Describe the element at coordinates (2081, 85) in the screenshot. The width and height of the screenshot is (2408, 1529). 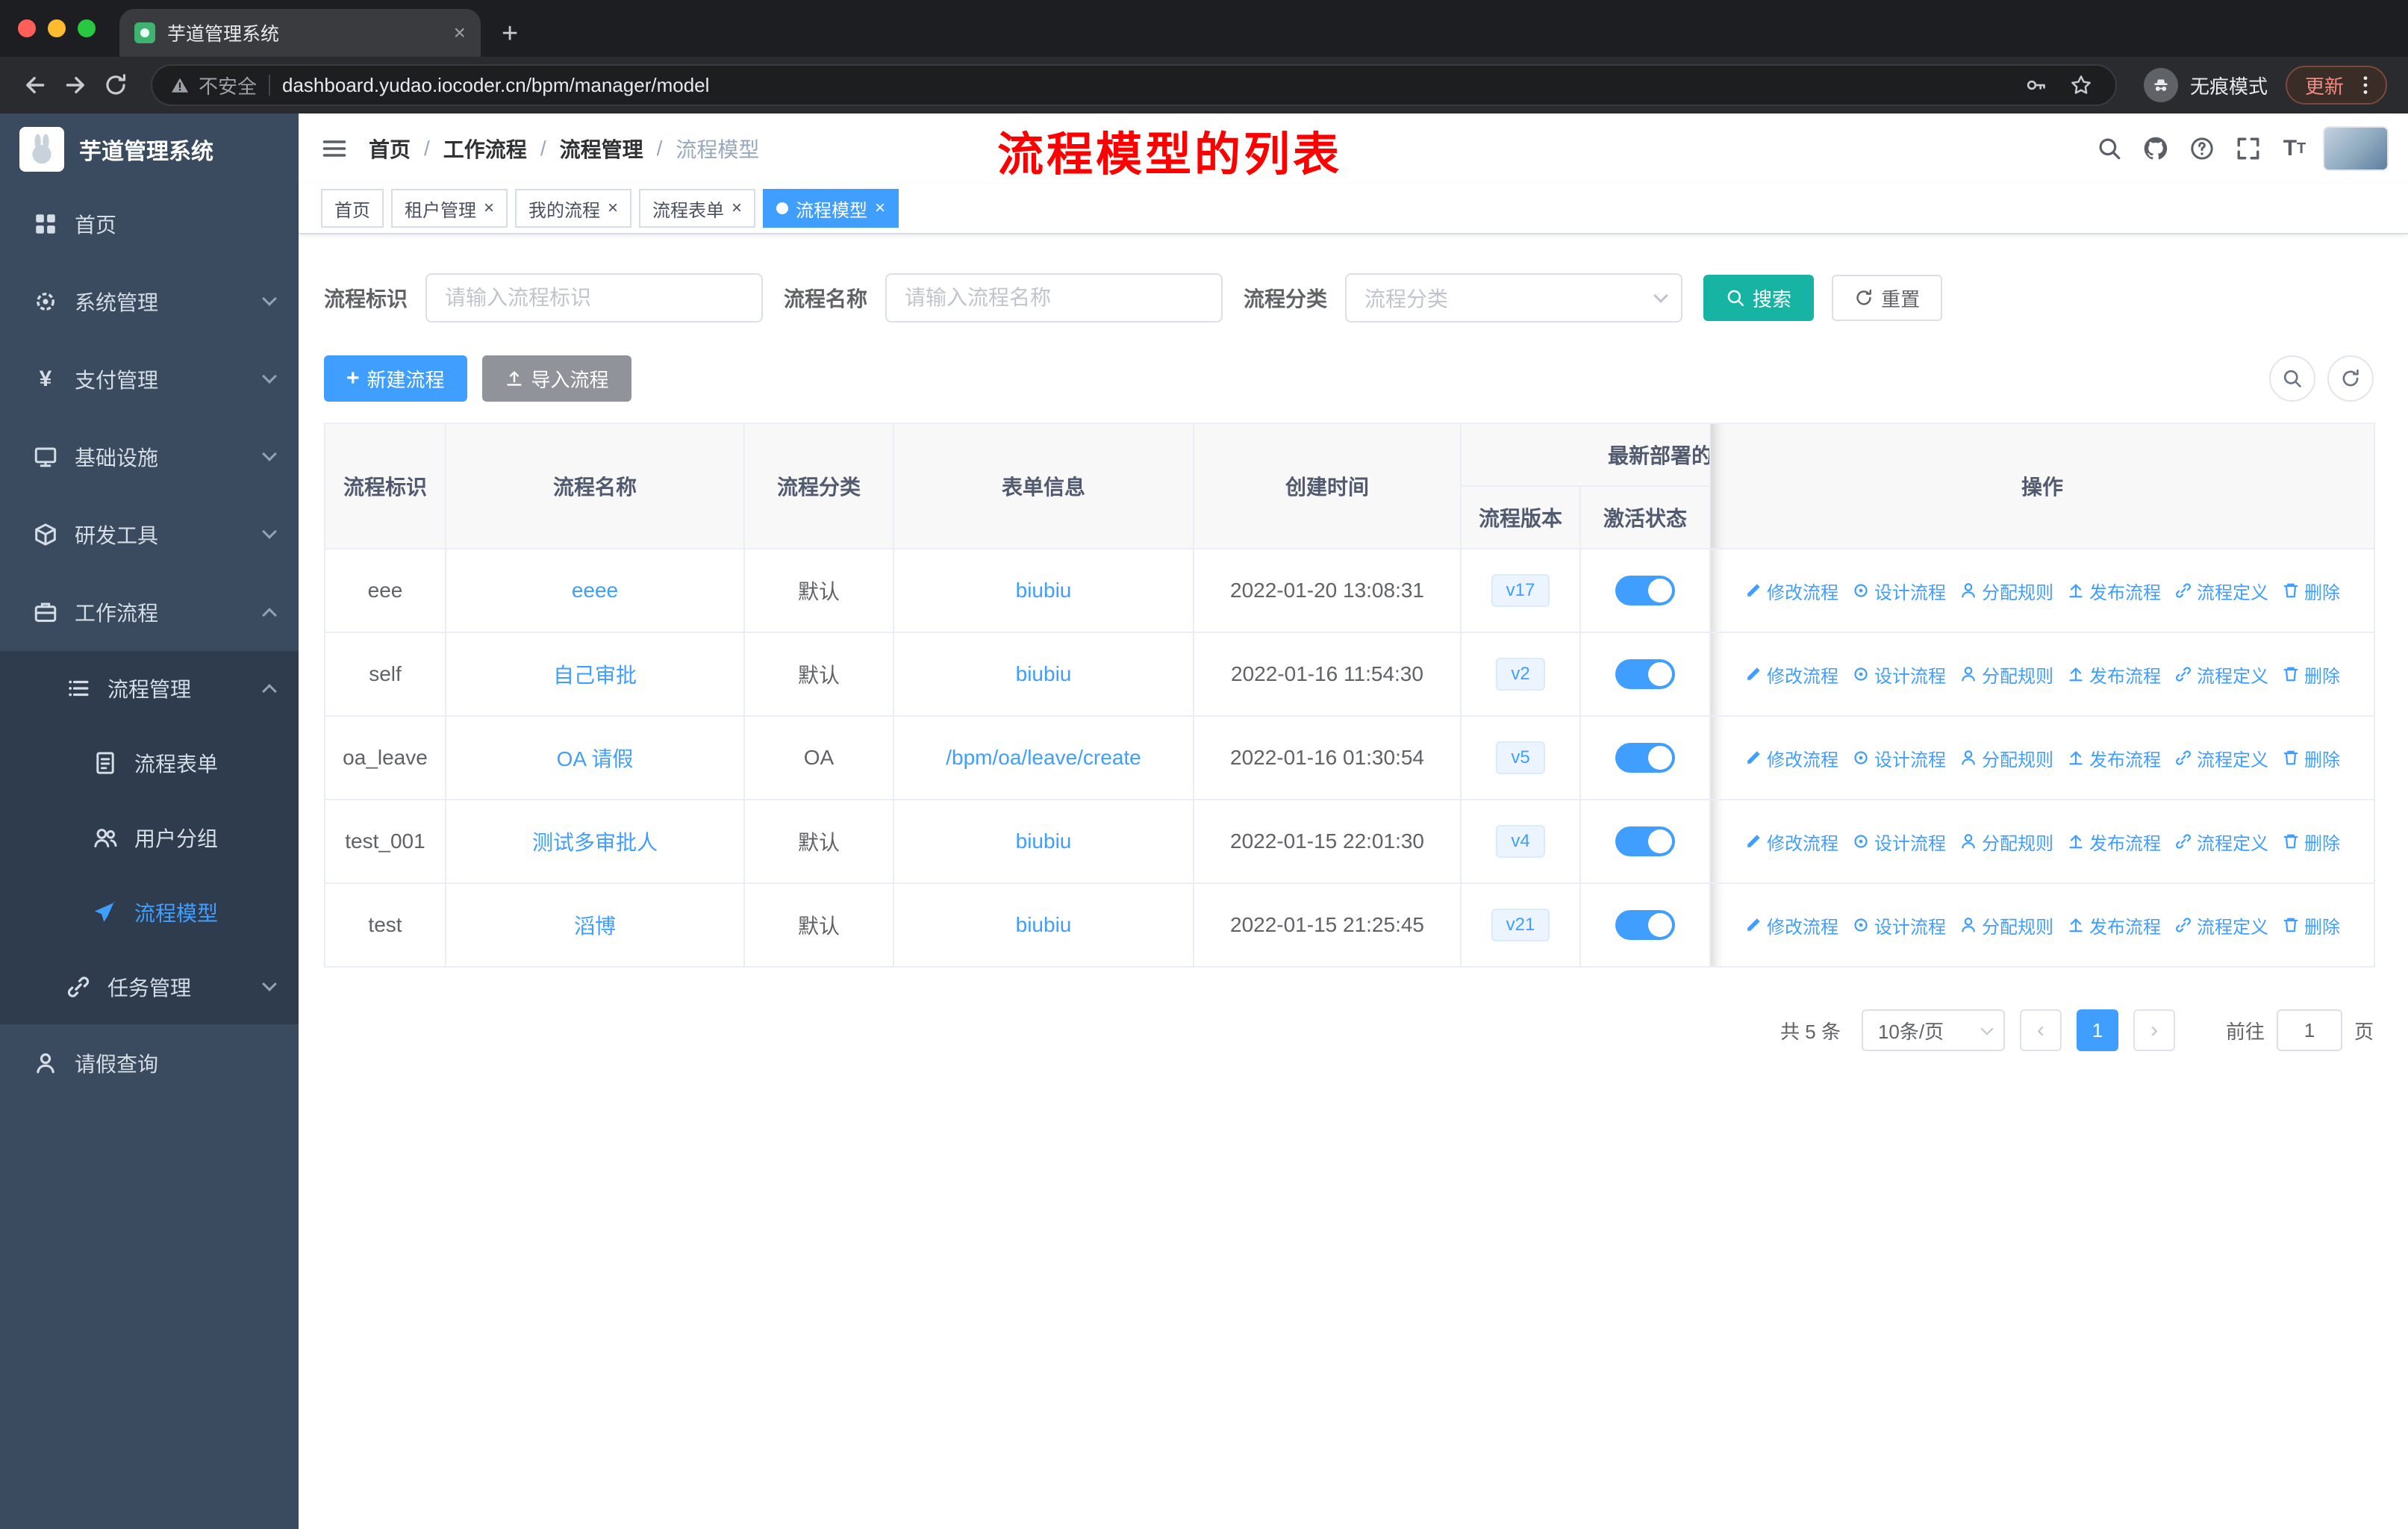
I see `bookmark-button` at that location.